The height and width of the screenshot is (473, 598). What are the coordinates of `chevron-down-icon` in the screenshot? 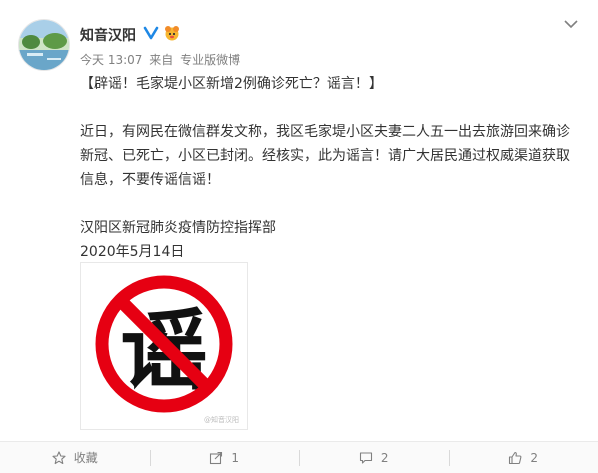 It's located at (571, 24).